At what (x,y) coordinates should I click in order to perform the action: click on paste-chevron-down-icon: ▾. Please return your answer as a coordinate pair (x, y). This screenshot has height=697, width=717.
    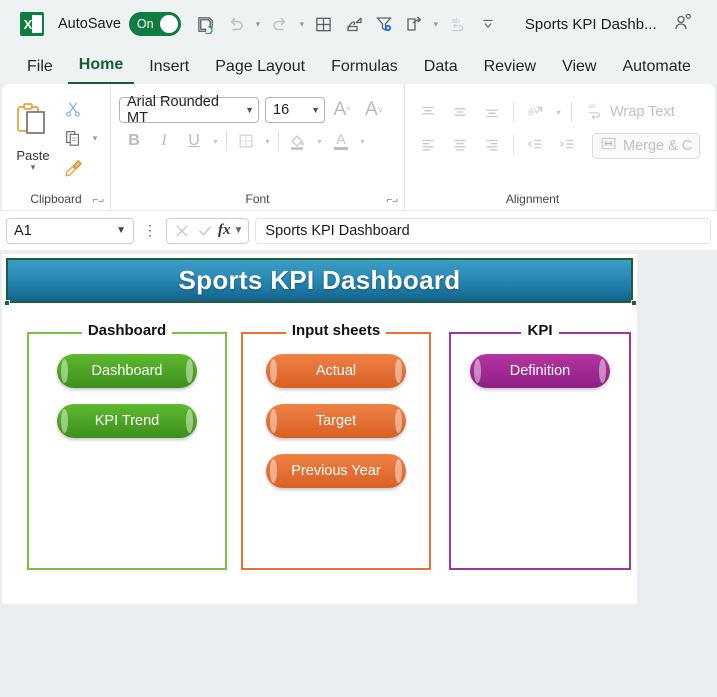
    Looking at the image, I should click on (33, 166).